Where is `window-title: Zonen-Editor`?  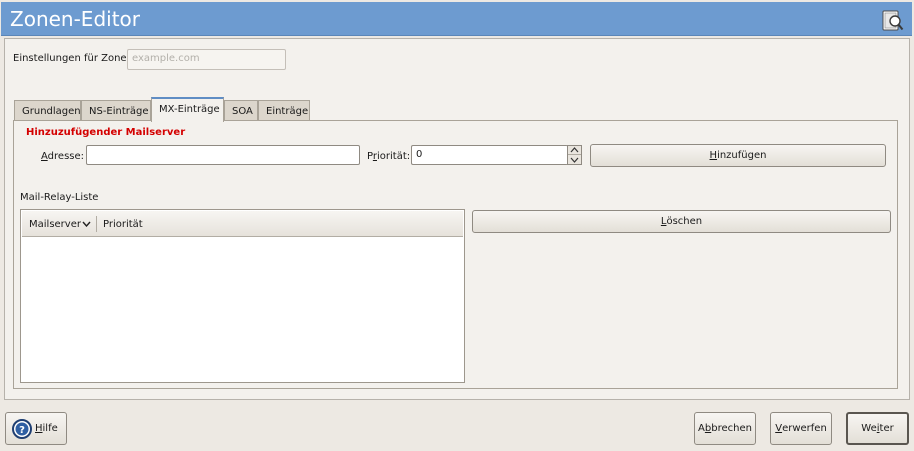 window-title: Zonen-Editor is located at coordinates (75, 19).